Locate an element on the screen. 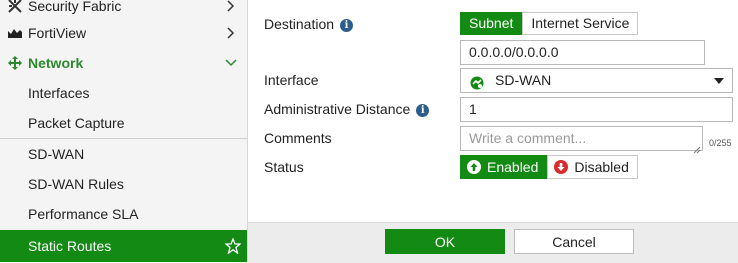  interface-value: SD-WAN is located at coordinates (523, 80).